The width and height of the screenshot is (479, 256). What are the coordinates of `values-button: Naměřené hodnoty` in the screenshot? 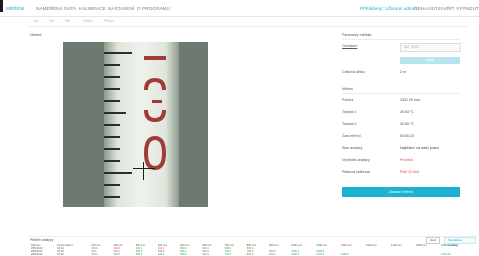 It's located at (460, 242).